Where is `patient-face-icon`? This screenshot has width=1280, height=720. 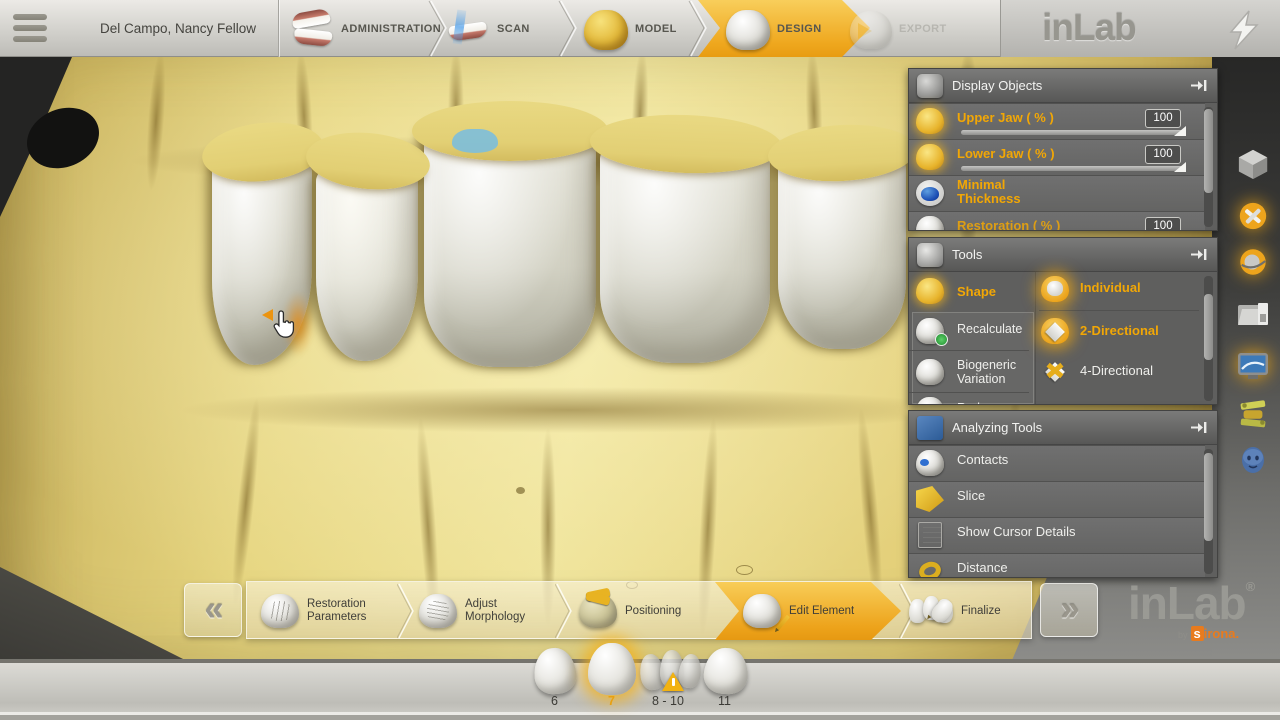
patient-face-icon is located at coordinates (1253, 460).